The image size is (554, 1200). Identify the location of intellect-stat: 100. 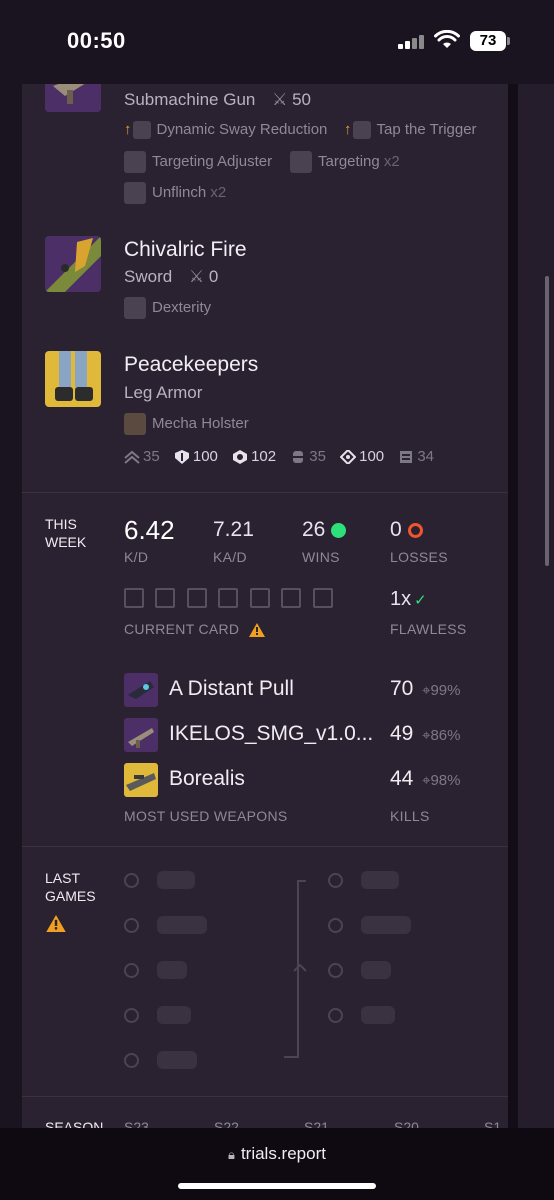
(361, 457).